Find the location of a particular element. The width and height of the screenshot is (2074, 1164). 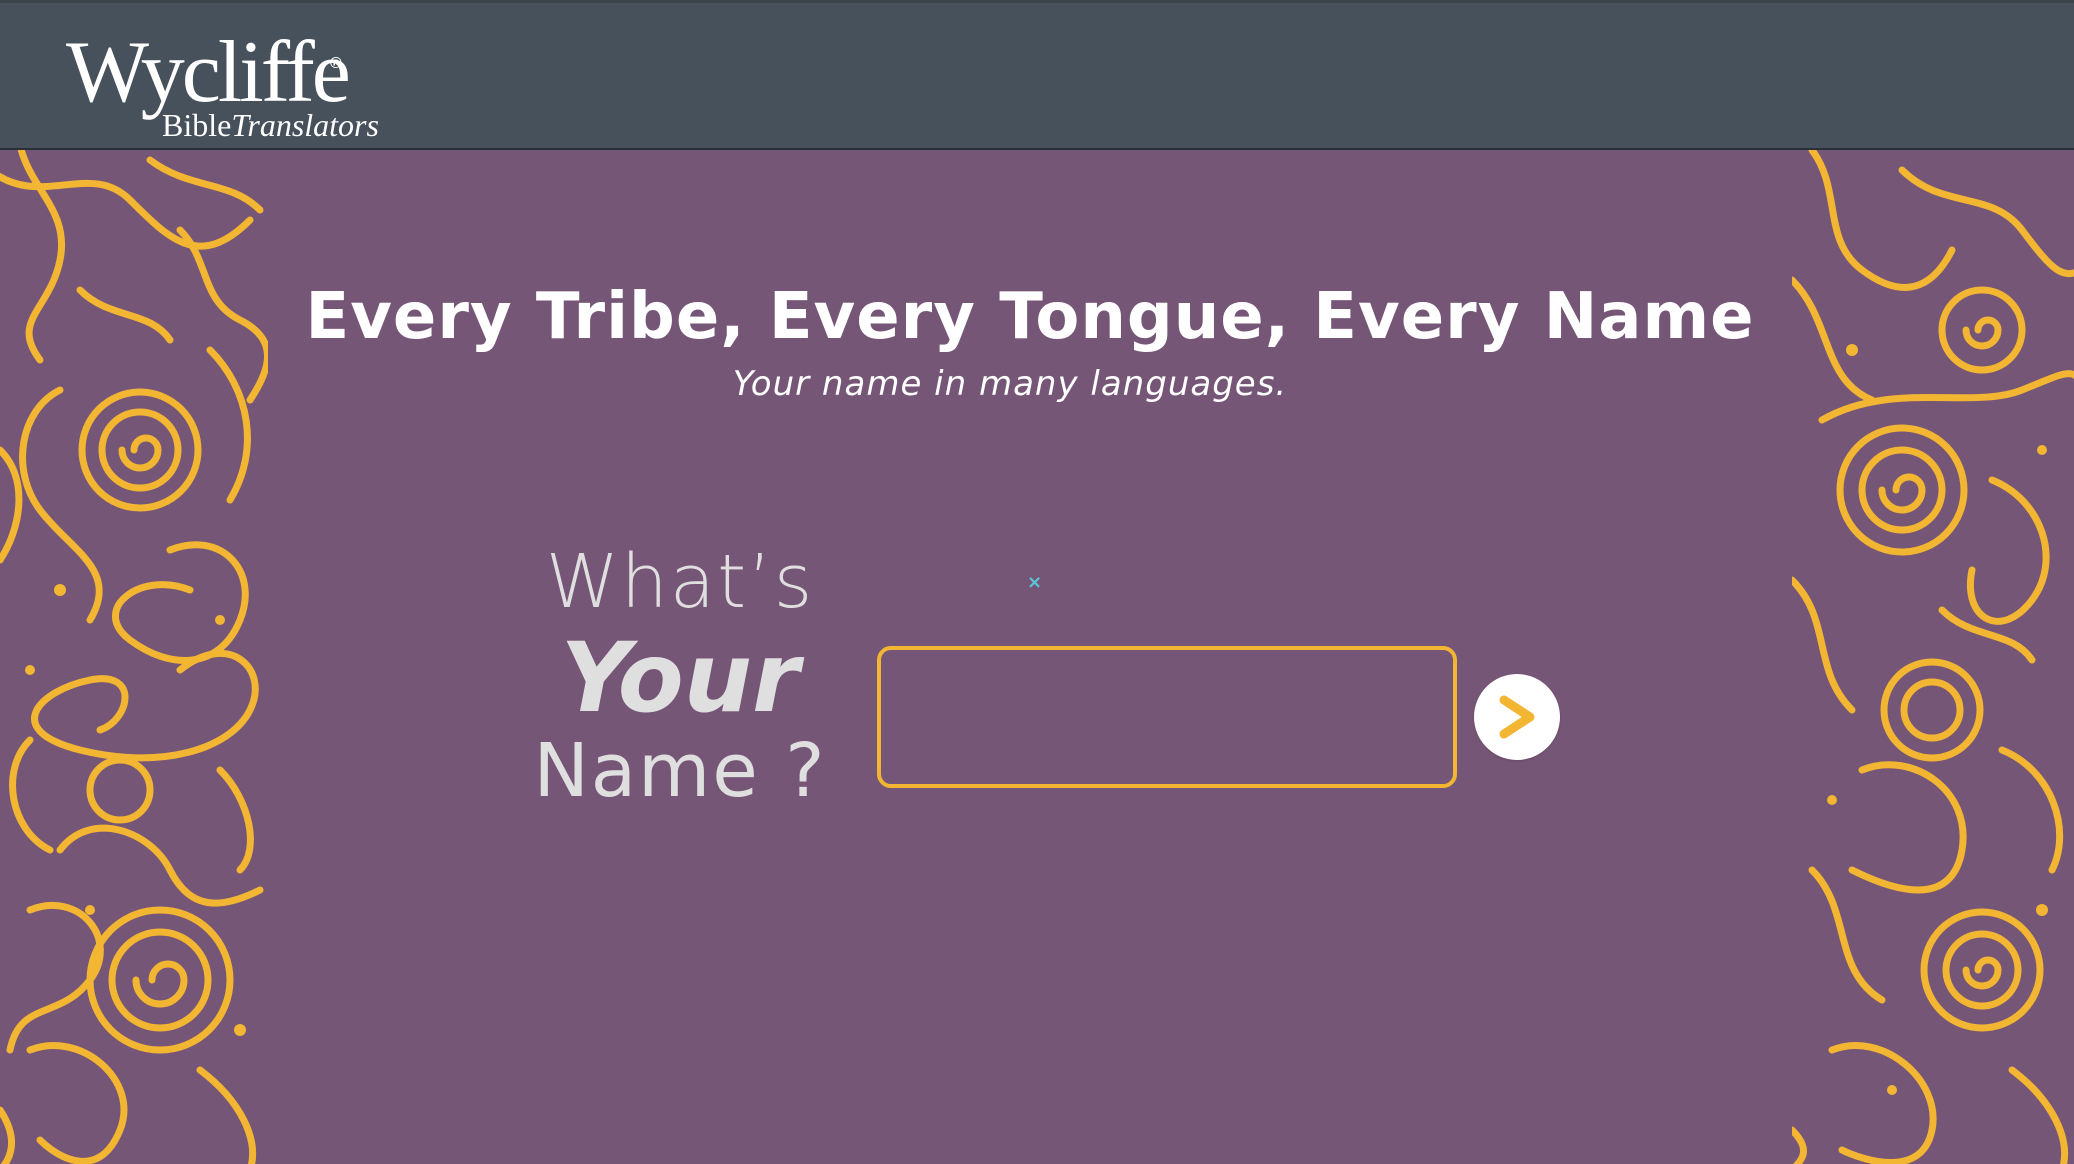

logo-subtitle-bible: Bible is located at coordinates (197, 125).